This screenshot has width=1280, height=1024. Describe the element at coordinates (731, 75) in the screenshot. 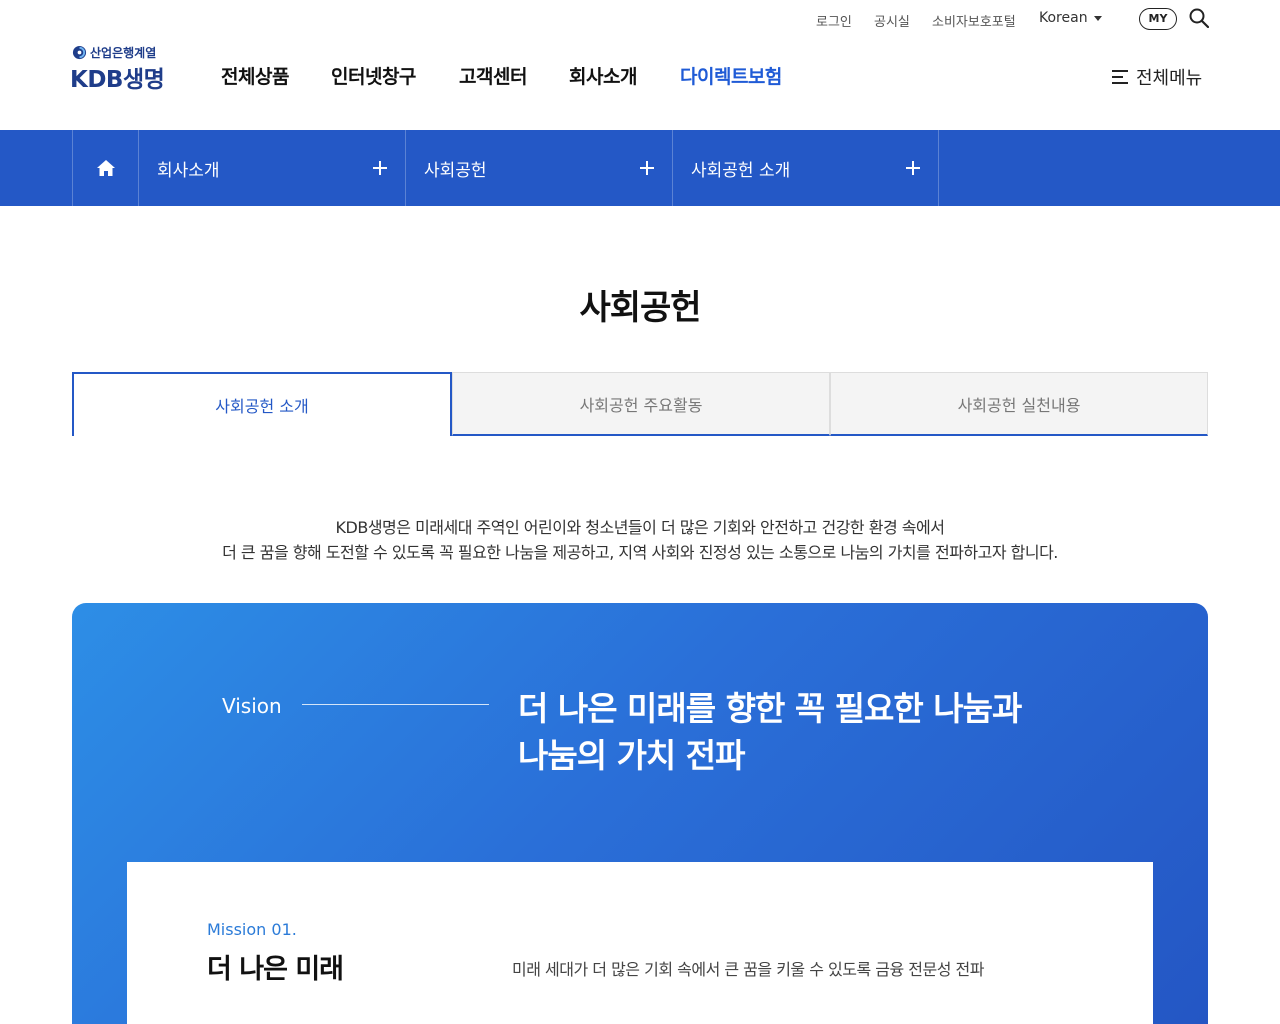

I see `gnb-direct-insurance: 다이렉트보험` at that location.